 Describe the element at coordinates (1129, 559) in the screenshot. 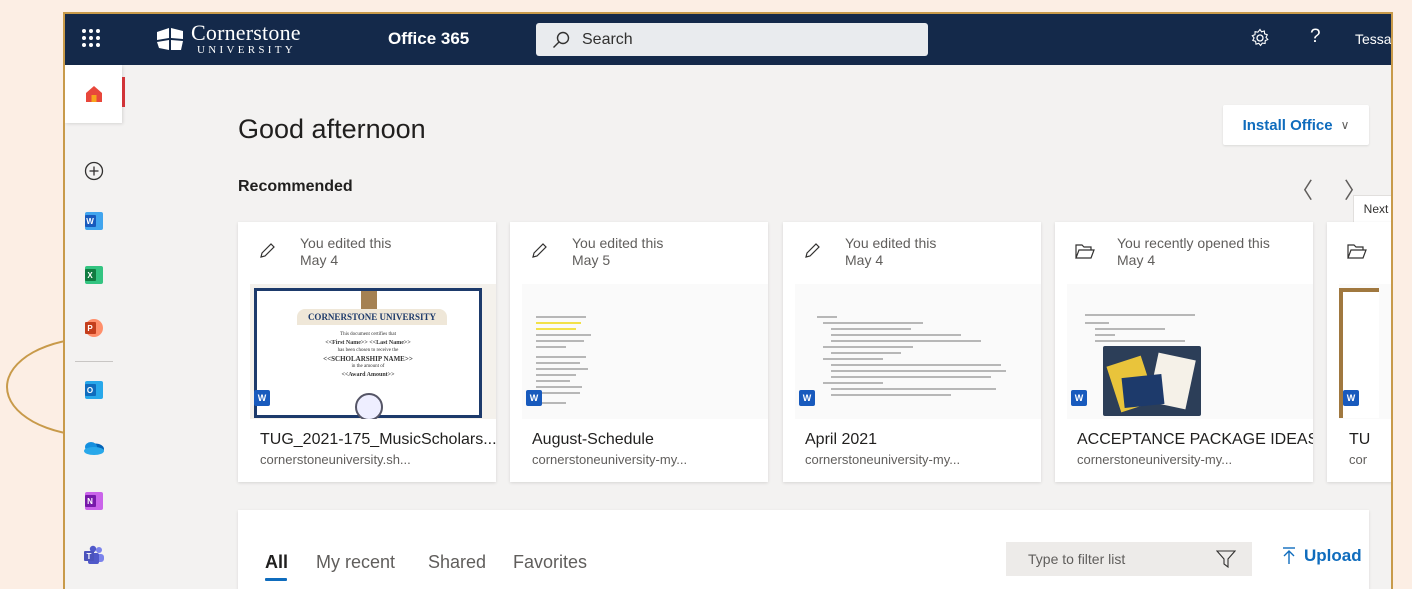

I see `filter-input: Type to filter list` at that location.